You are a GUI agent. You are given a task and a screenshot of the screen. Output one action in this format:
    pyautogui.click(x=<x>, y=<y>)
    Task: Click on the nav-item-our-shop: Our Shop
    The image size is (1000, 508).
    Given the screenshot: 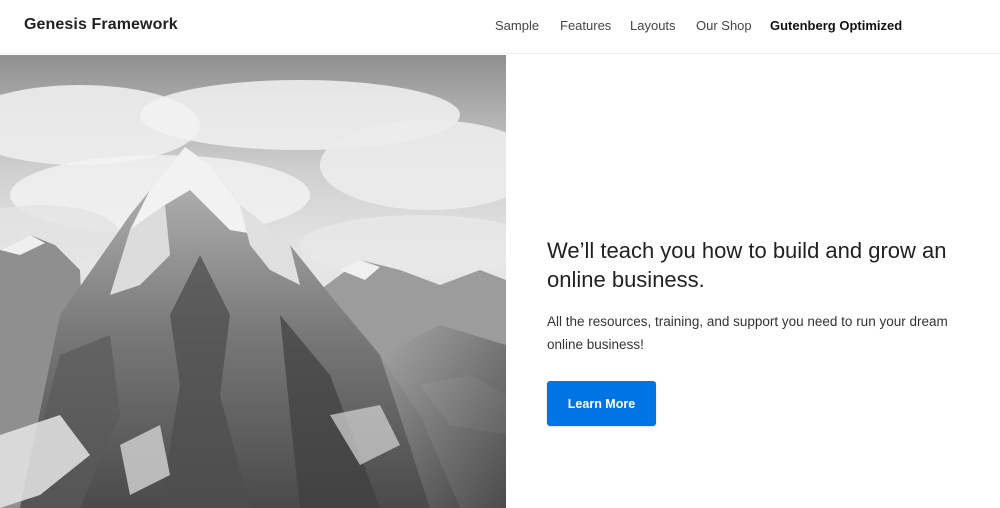 What is the action you would take?
    pyautogui.click(x=724, y=25)
    